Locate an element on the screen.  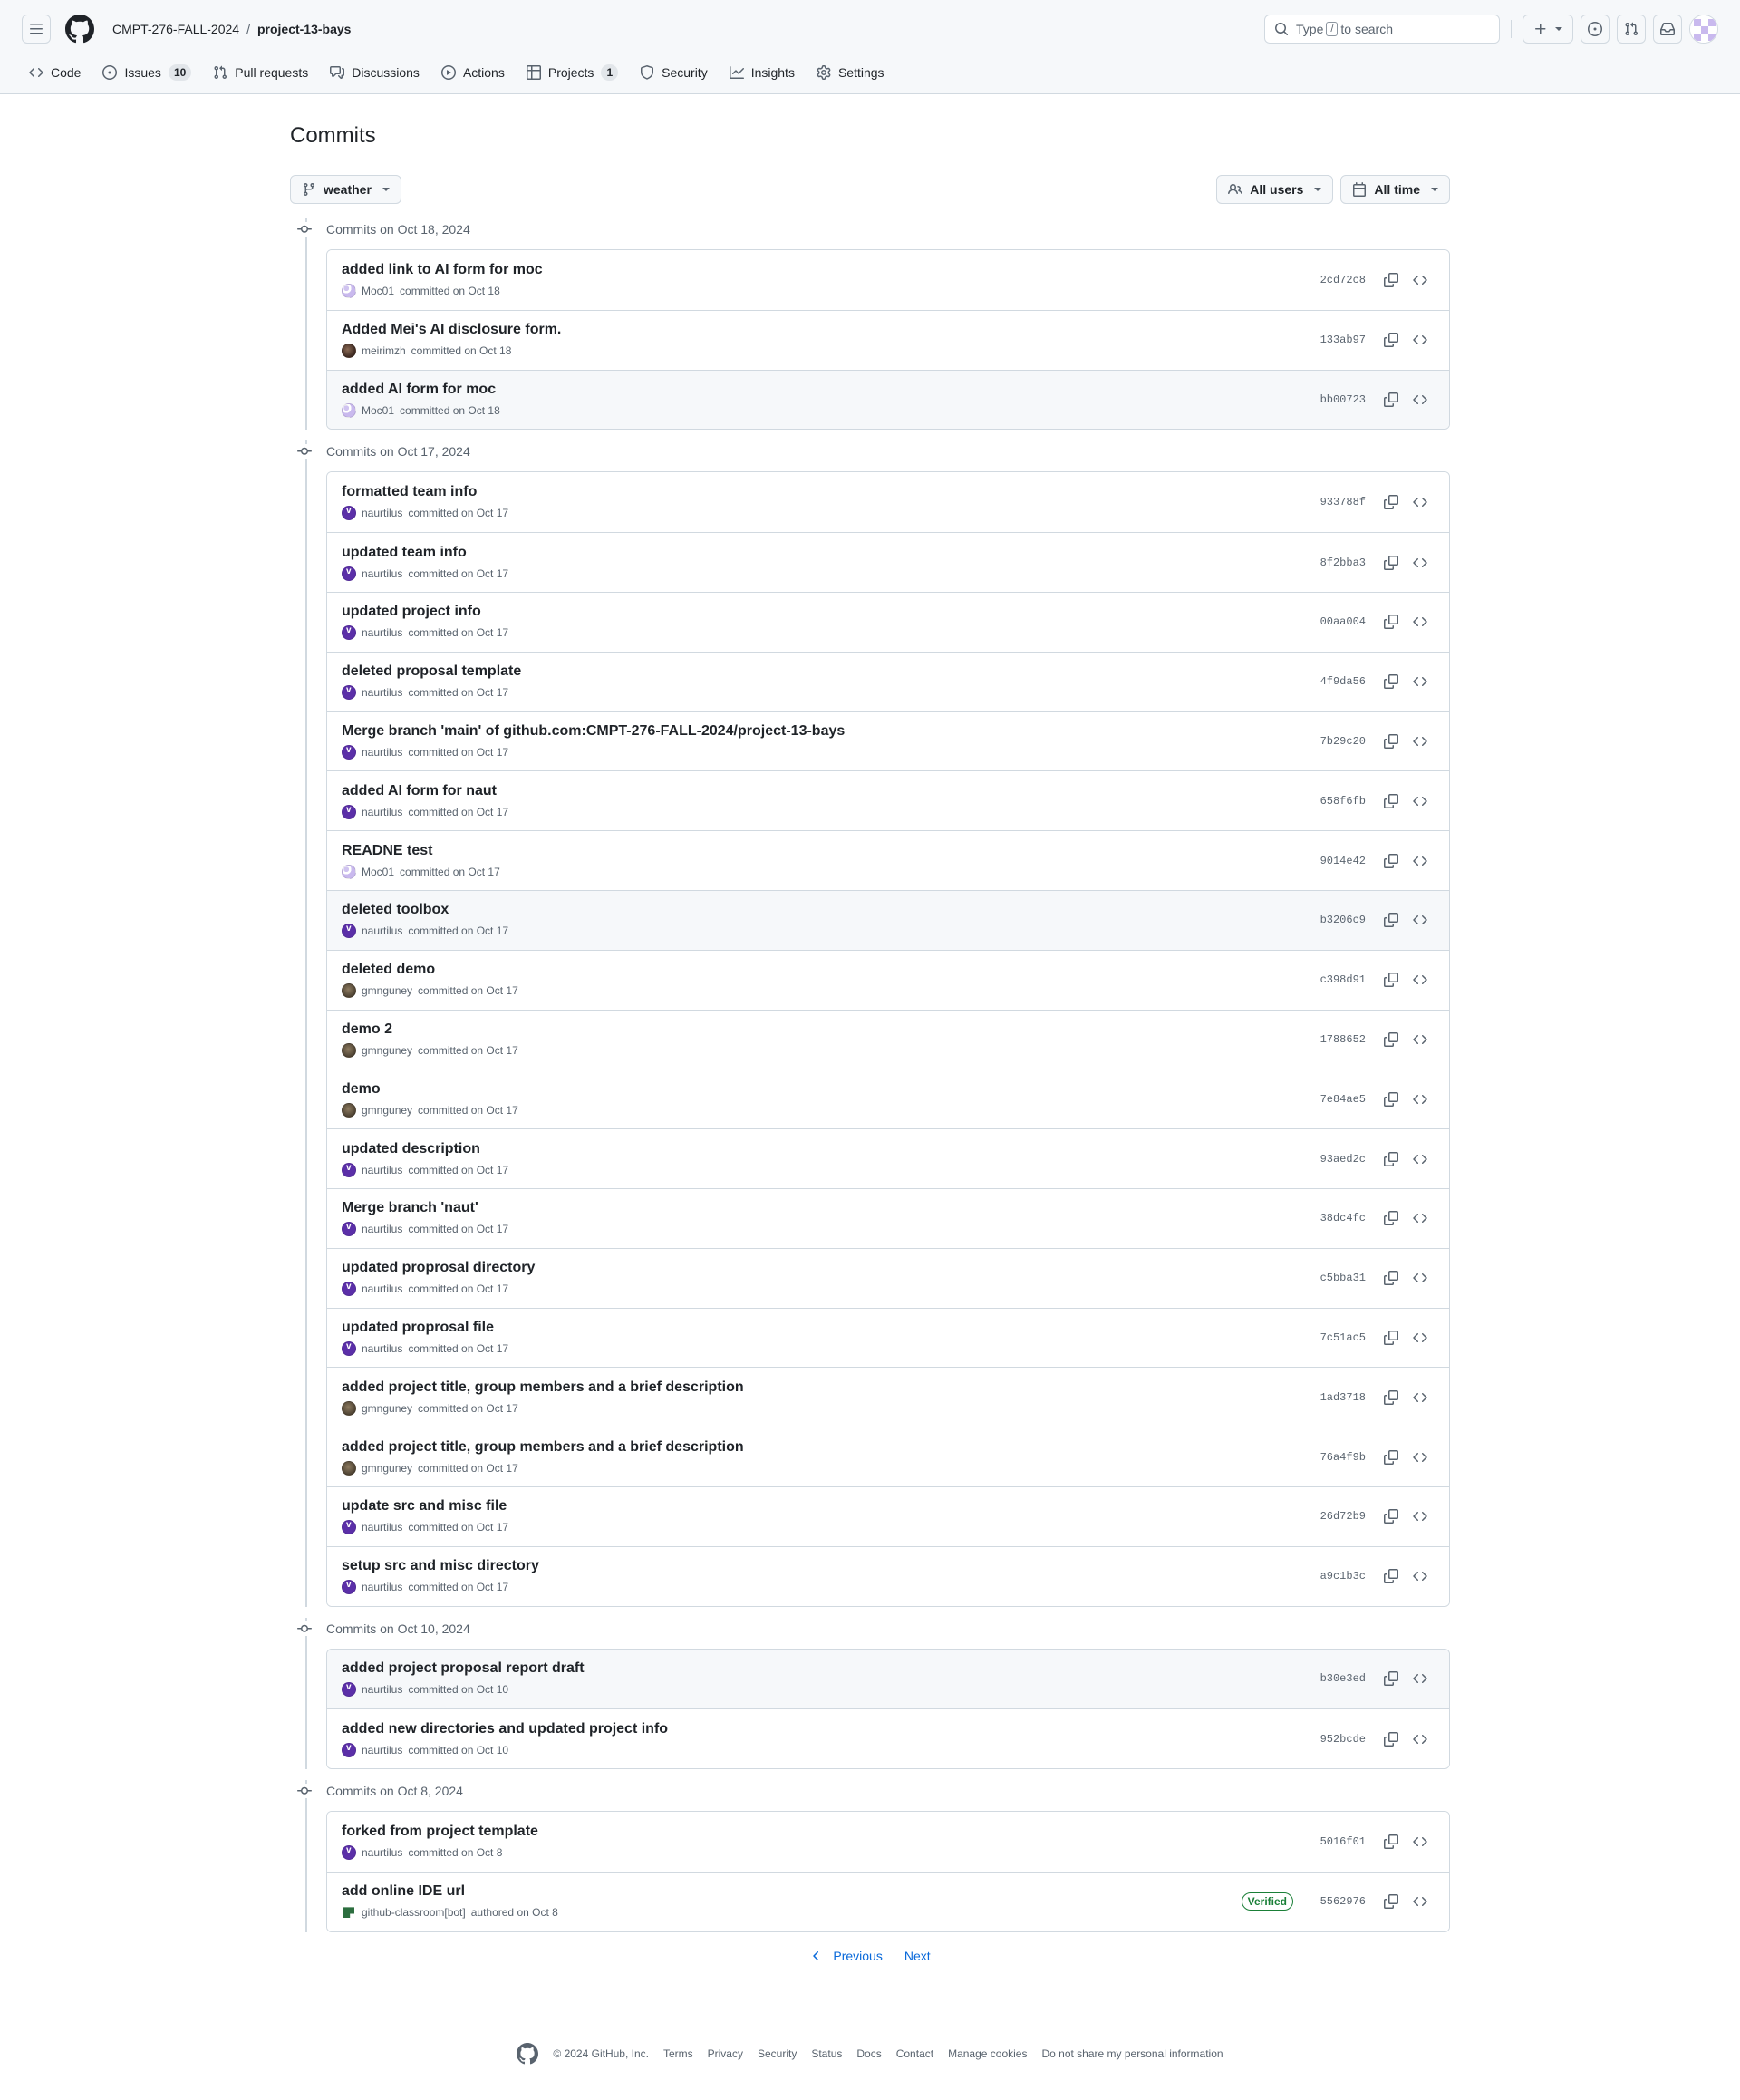
commit-title-link: updated description is located at coordinates (828, 1149).